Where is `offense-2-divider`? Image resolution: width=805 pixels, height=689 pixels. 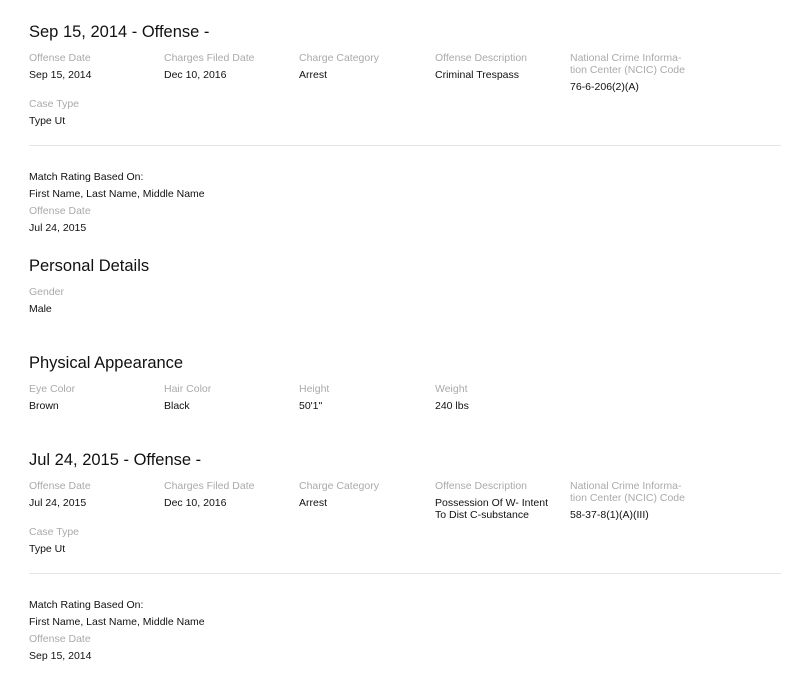
offense-2-divider is located at coordinates (405, 573).